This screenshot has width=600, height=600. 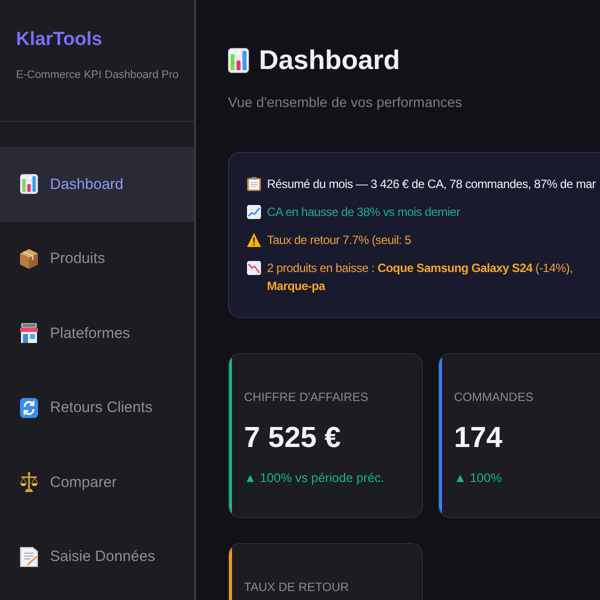 What do you see at coordinates (346, 102) in the screenshot?
I see `page-subtitle: Vue d'ensemble de vos performances` at bounding box center [346, 102].